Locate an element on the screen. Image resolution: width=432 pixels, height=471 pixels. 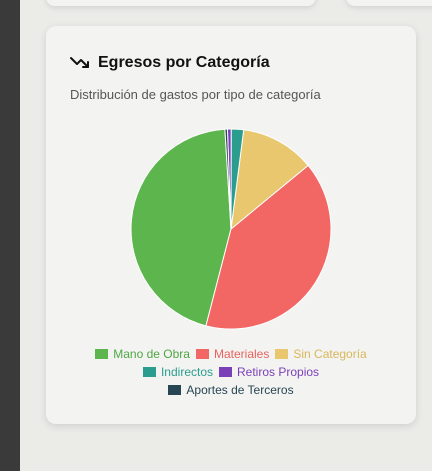
legend-item: Materiales is located at coordinates (232, 354).